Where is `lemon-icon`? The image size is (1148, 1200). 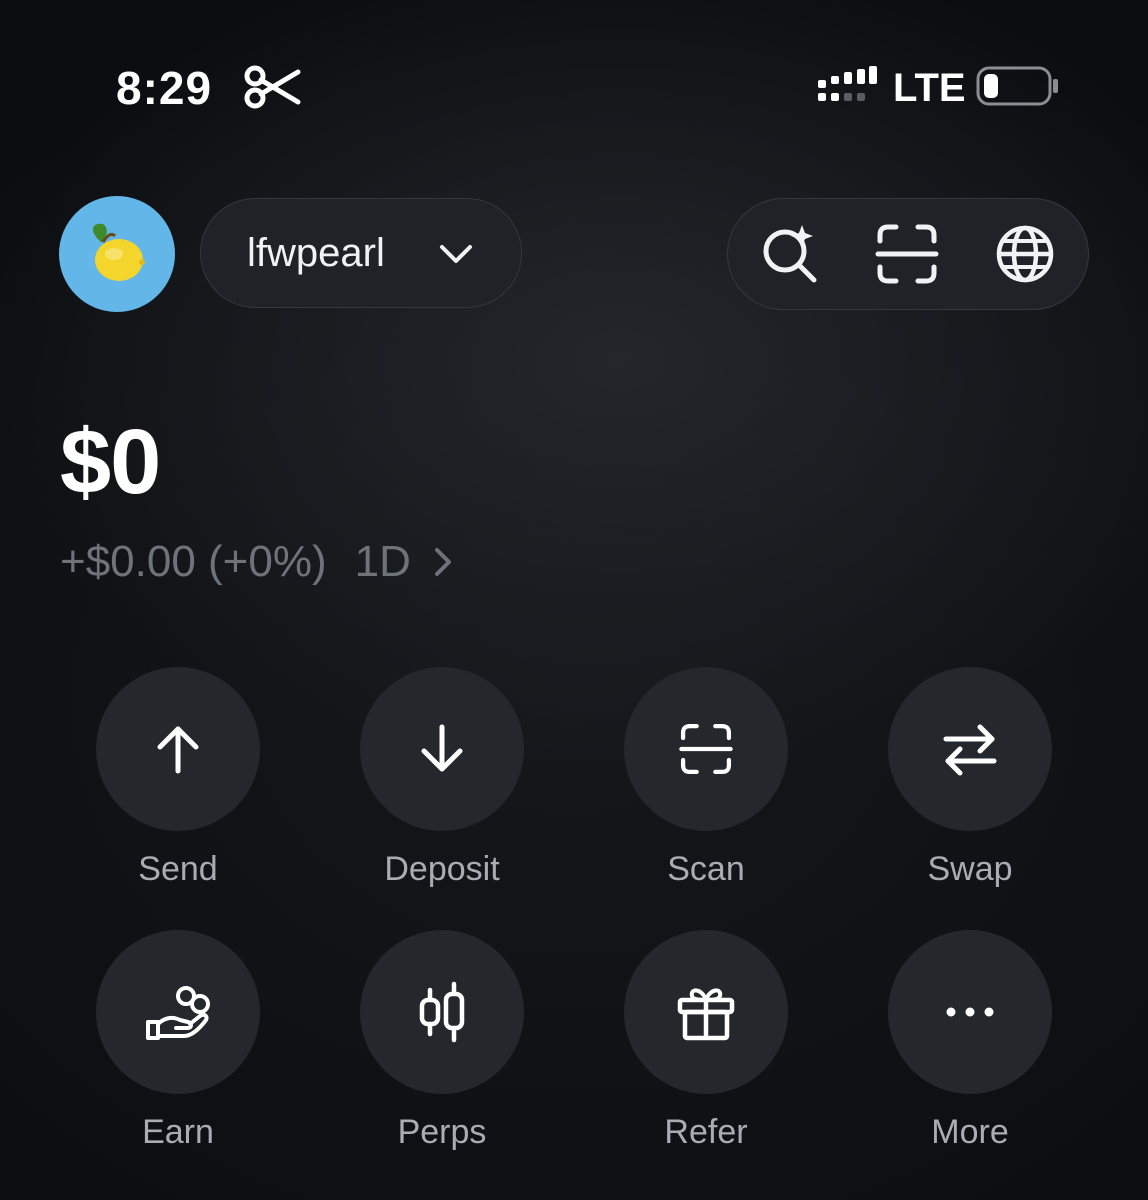 lemon-icon is located at coordinates (118, 252).